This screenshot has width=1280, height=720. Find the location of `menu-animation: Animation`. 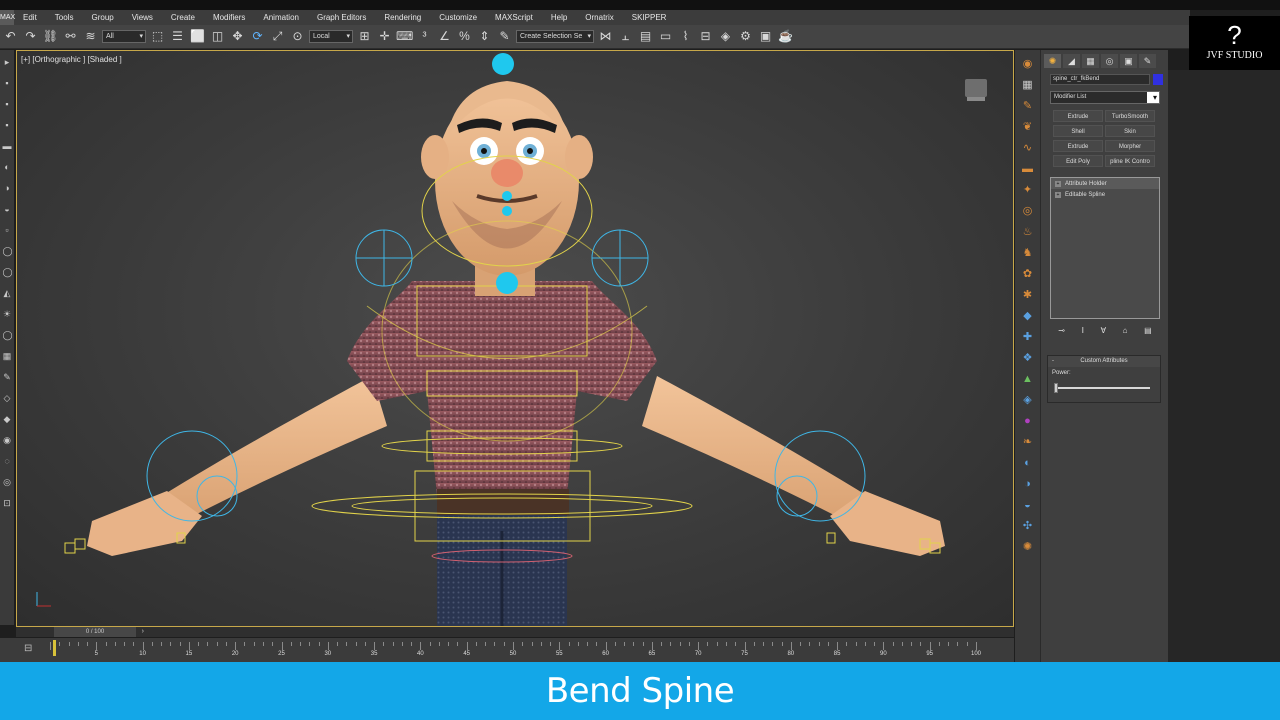

menu-animation: Animation is located at coordinates (281, 17).